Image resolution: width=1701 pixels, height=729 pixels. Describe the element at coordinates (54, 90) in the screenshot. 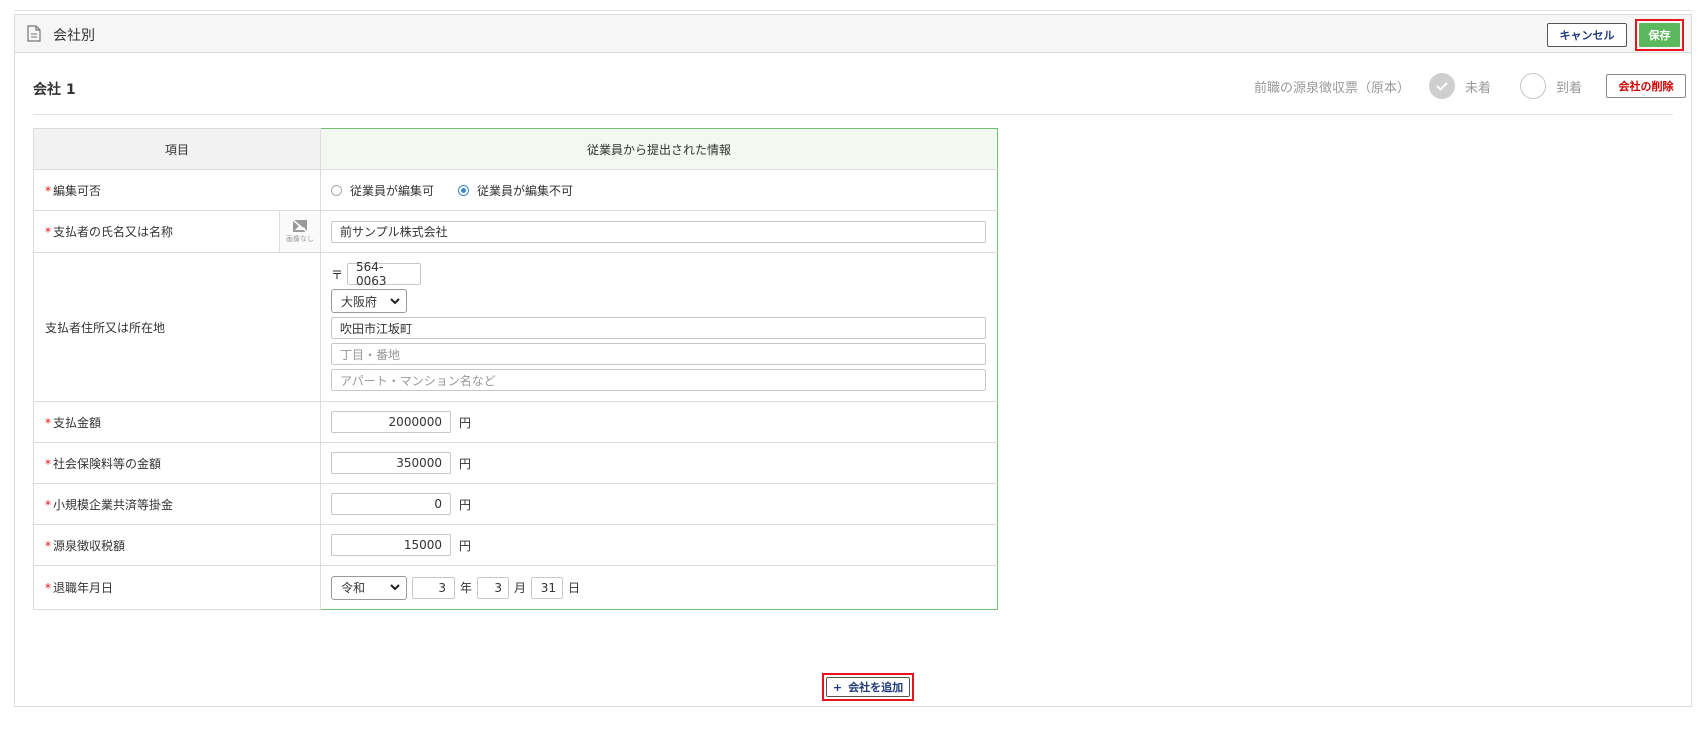

I see `company-title: 会社 1` at that location.